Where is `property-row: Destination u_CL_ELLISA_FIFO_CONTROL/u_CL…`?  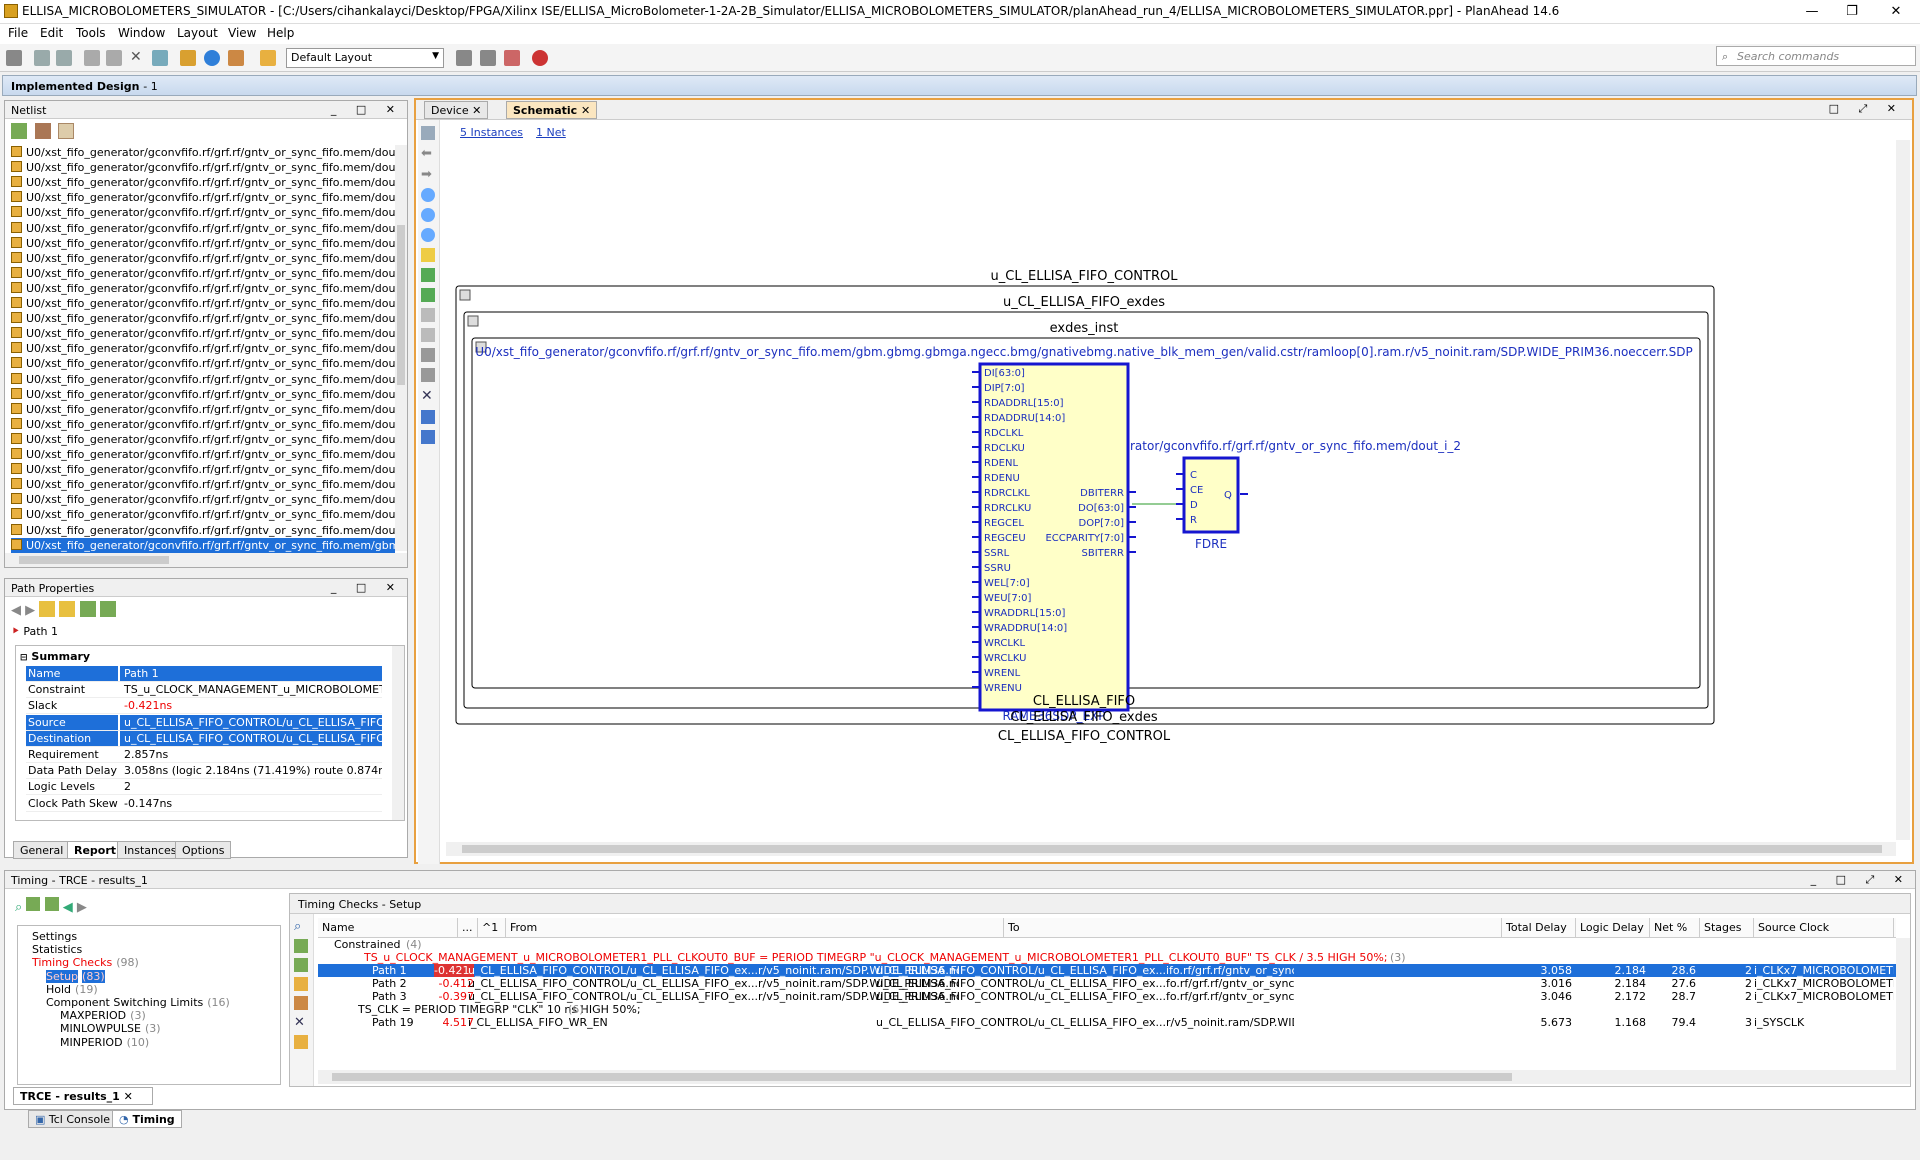 property-row: Destination u_CL_ELLISA_FIFO_CONTROL/u_CL… is located at coordinates (204, 738).